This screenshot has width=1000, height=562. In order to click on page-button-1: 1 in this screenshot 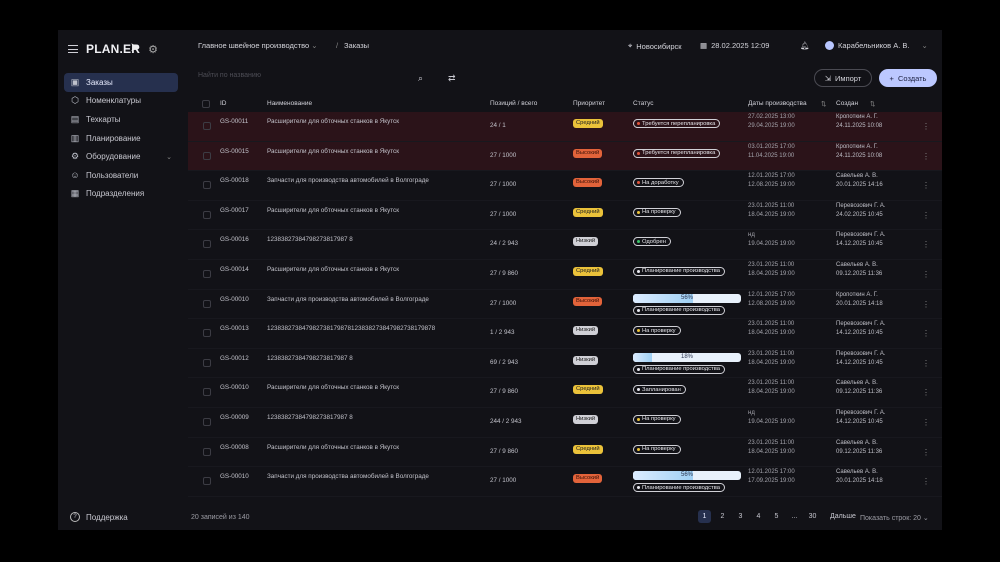, I will do `click(704, 516)`.